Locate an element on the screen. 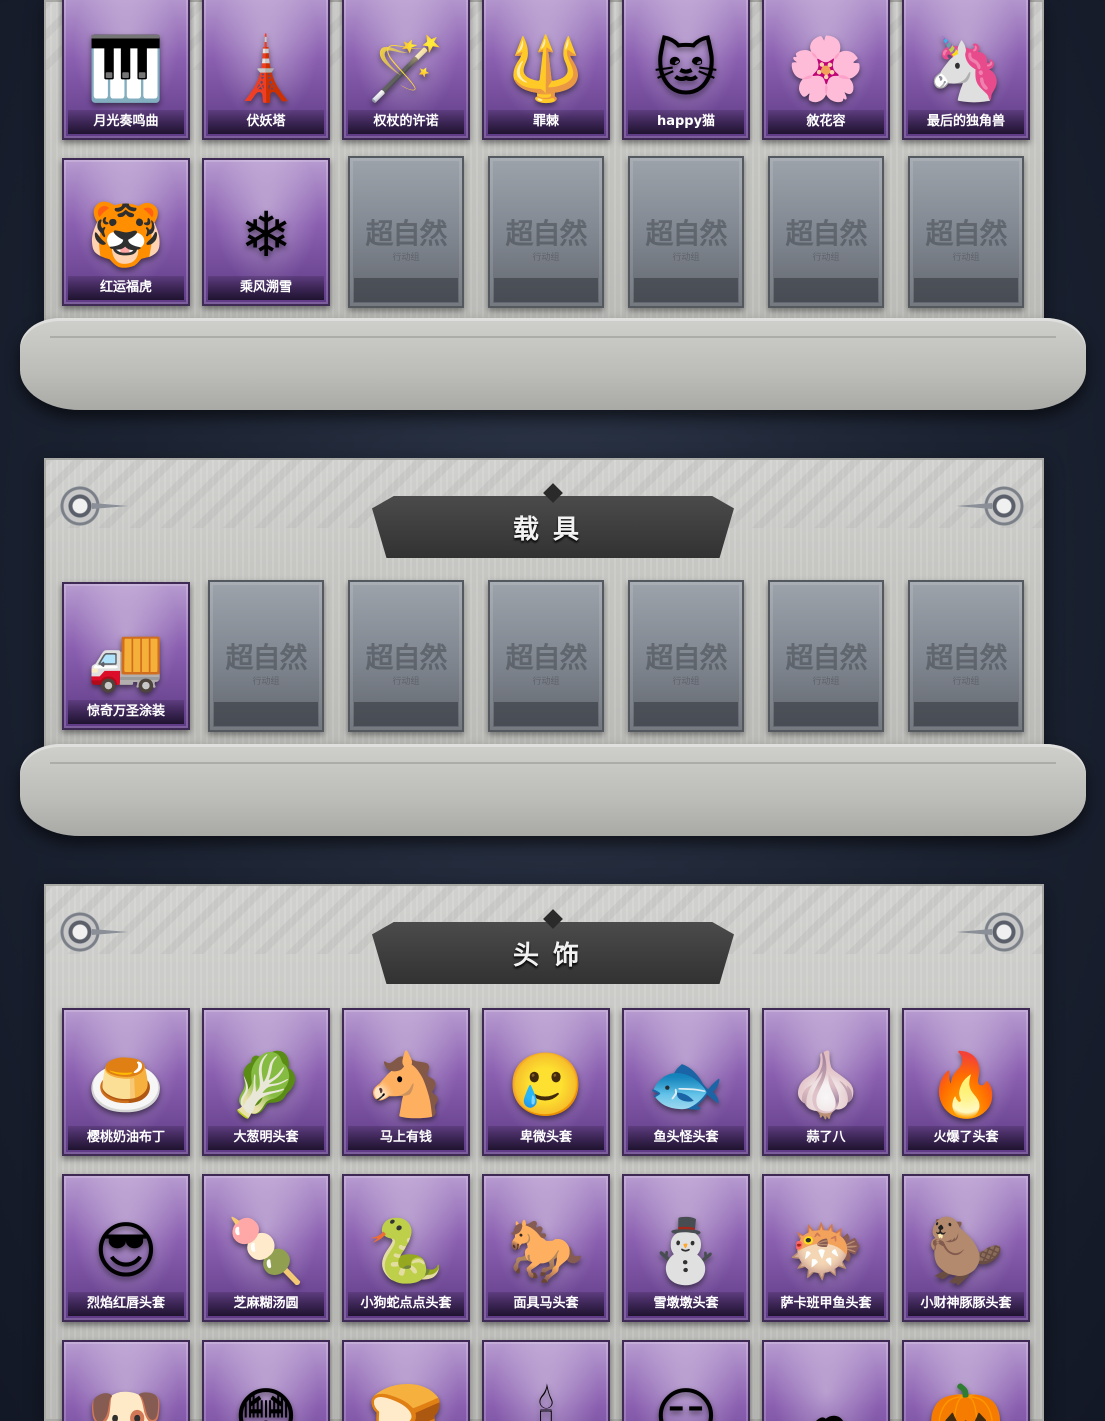 The height and width of the screenshot is (1421, 1105). pikachu-sunglasses-icon: 😎 is located at coordinates (126, 1250).